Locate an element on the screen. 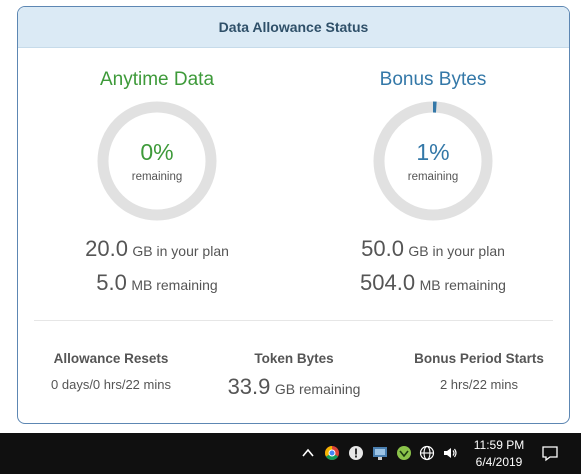 The width and height of the screenshot is (581, 474). anytime-left-value: 5.0 is located at coordinates (111, 282).